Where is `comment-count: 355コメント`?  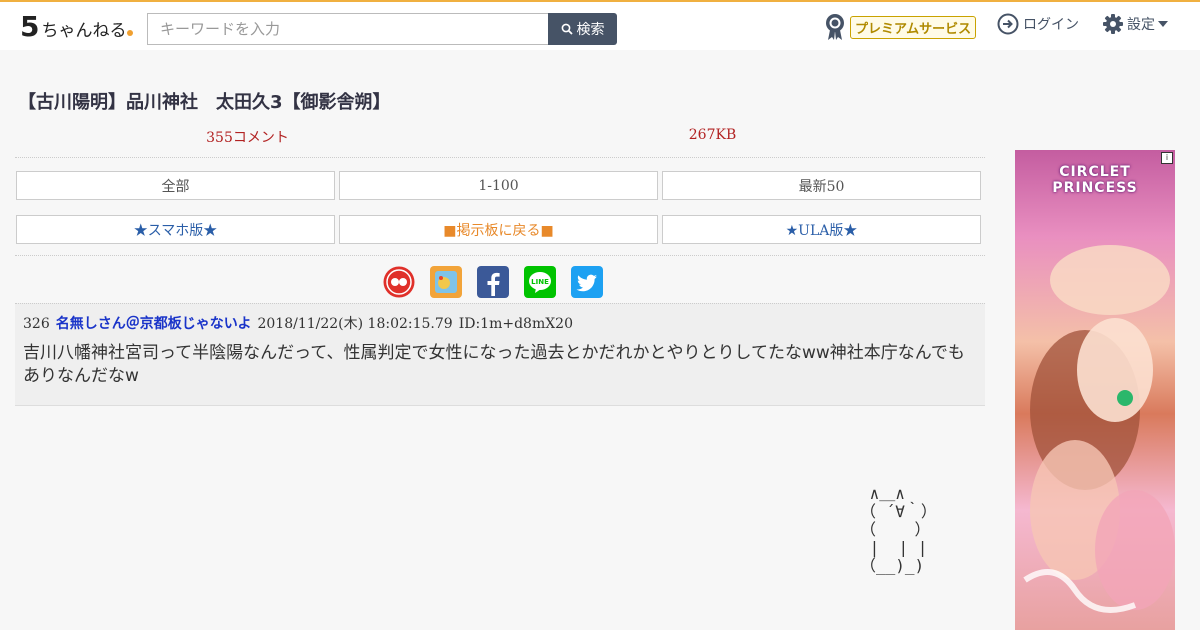
comment-count: 355コメント is located at coordinates (247, 138).